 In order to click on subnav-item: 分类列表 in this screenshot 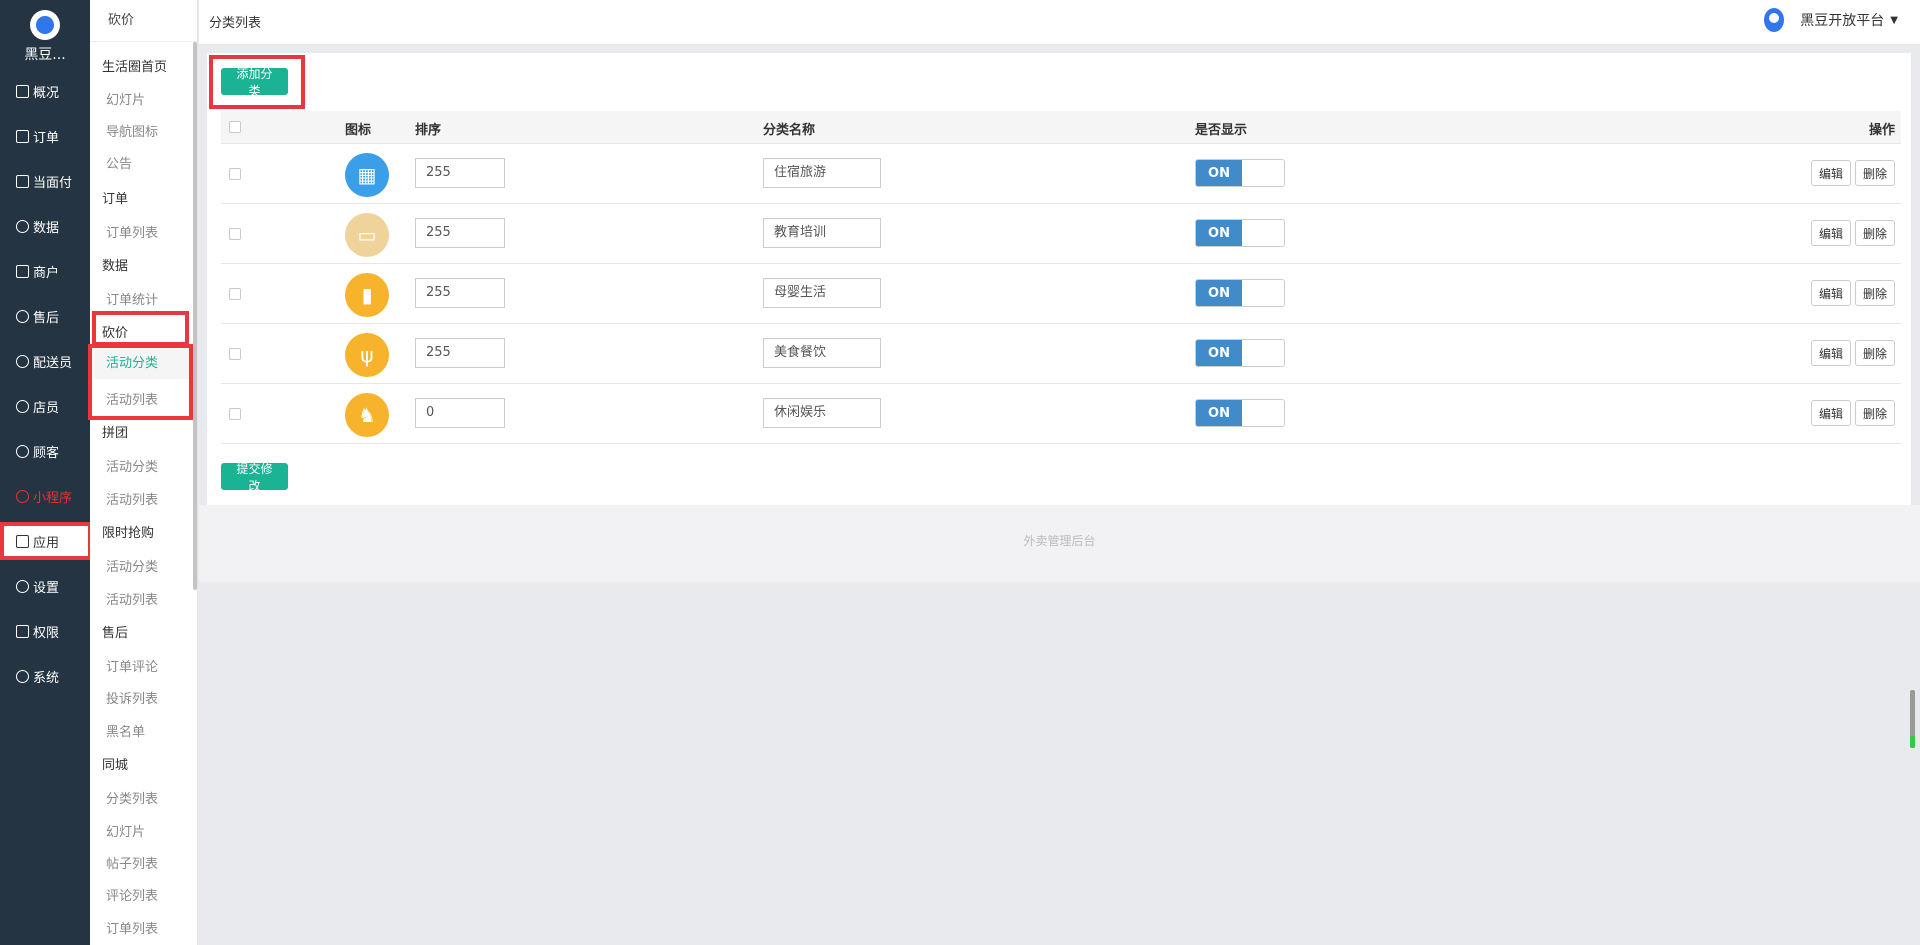, I will do `click(132, 797)`.